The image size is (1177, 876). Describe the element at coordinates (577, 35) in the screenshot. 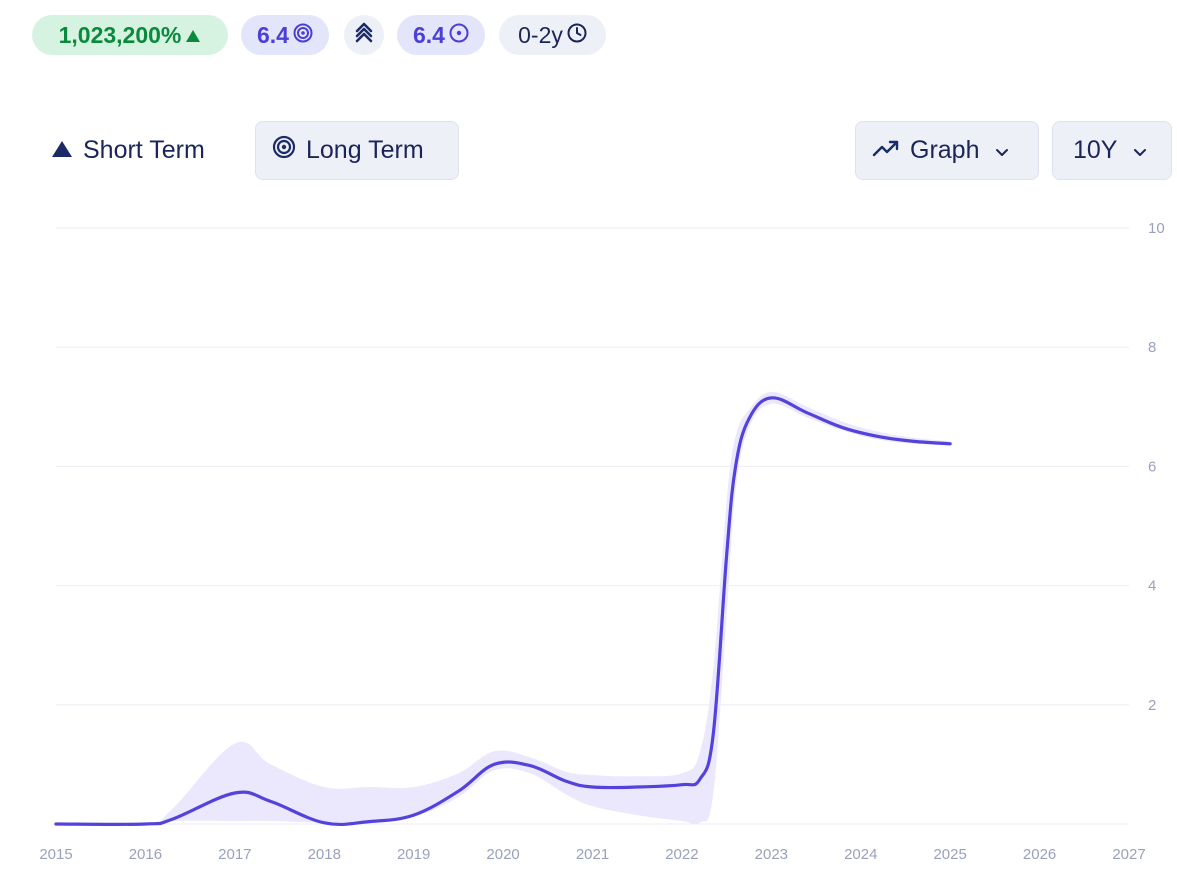

I see `clock-icon` at that location.